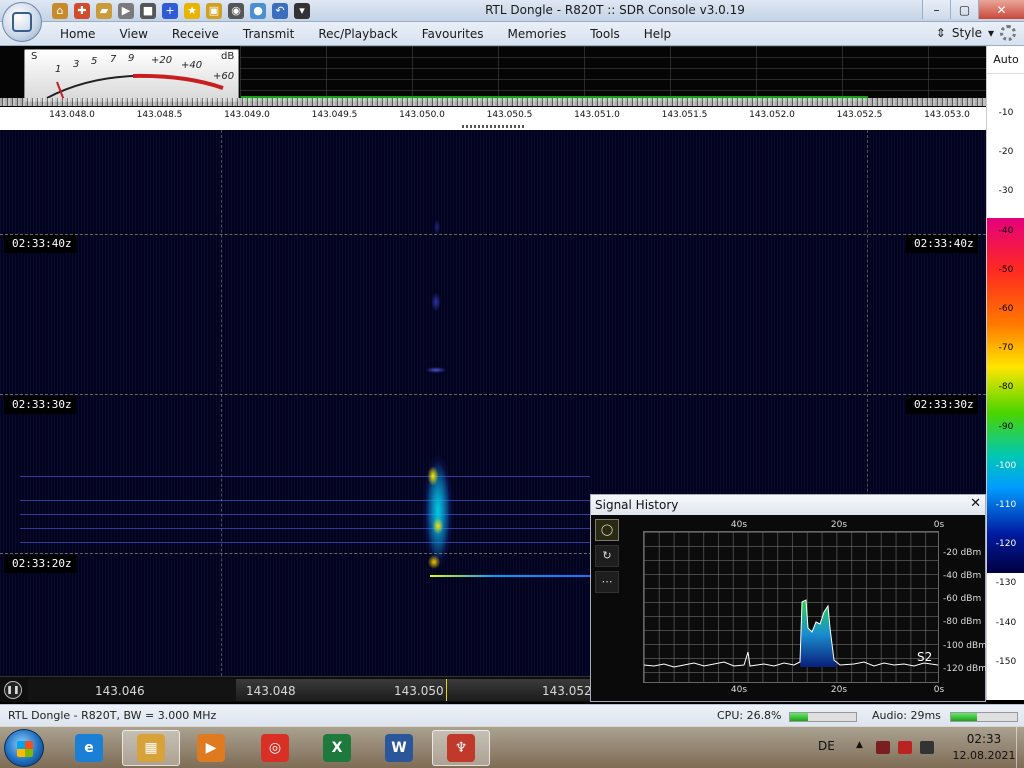  Describe the element at coordinates (1005, 60) in the screenshot. I see `auto-button: Auto` at that location.